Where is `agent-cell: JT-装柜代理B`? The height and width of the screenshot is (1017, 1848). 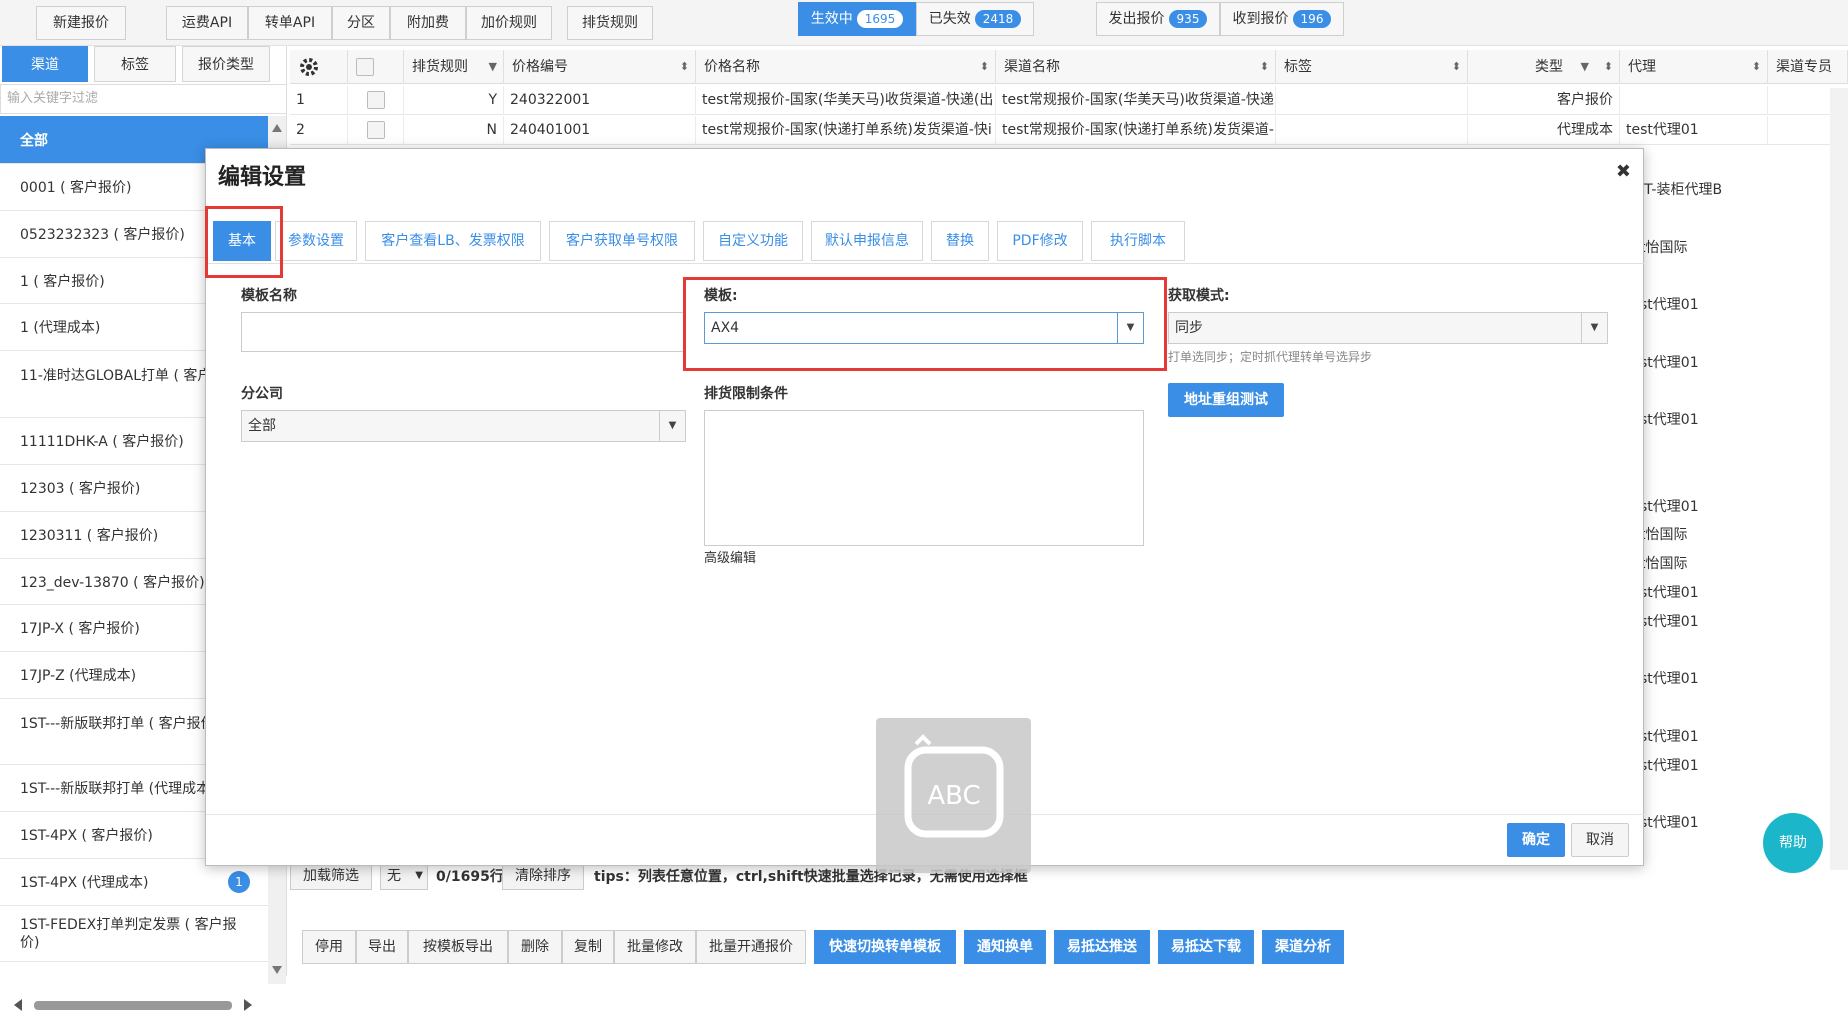
agent-cell: JT-装柜代理B is located at coordinates (1681, 190).